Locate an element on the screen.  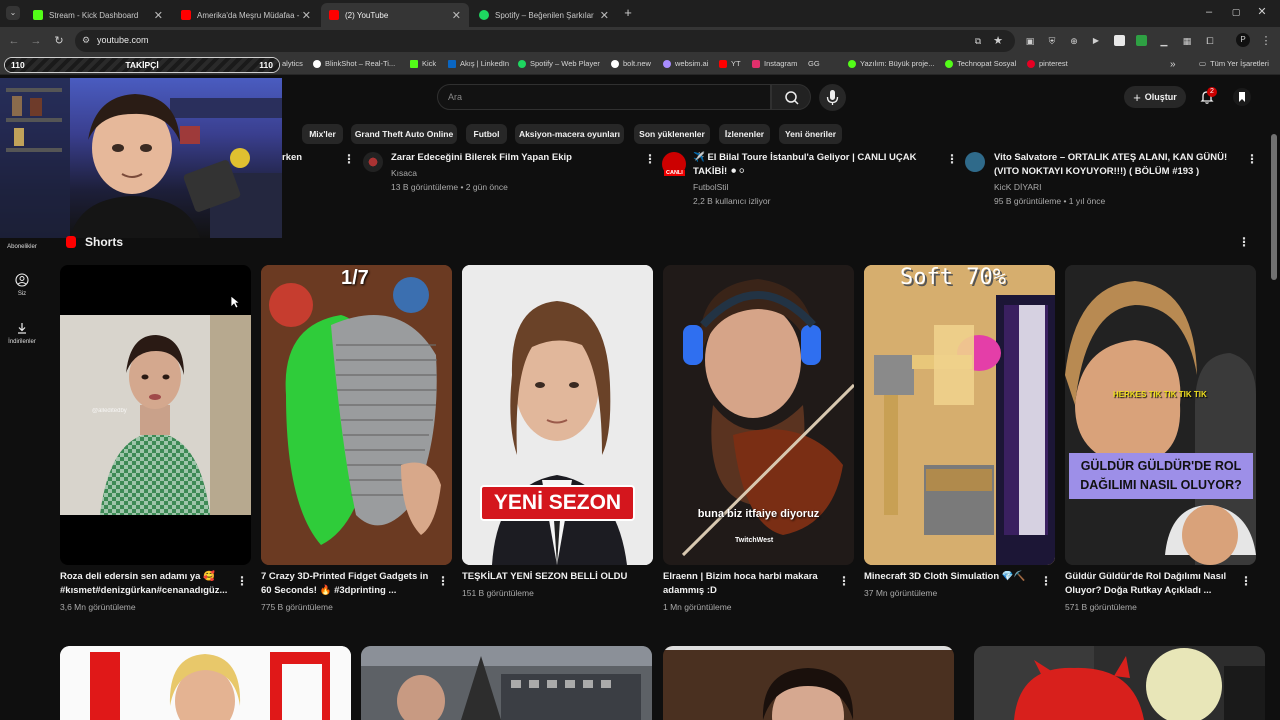
bookmark-kick: Kick is located at coordinates (423, 63).